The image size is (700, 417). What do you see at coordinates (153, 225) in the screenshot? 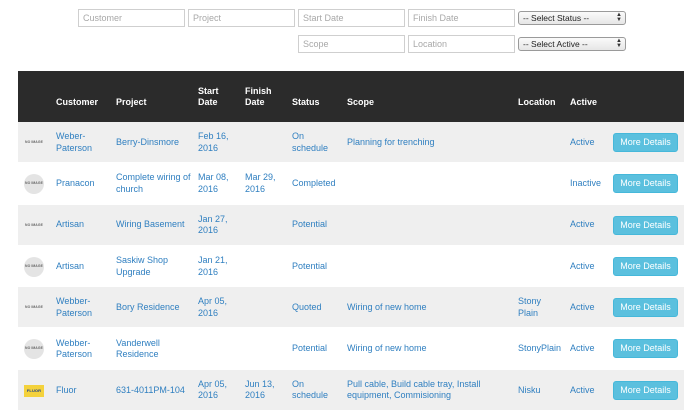
I see `project-link: Wiring Basement` at bounding box center [153, 225].